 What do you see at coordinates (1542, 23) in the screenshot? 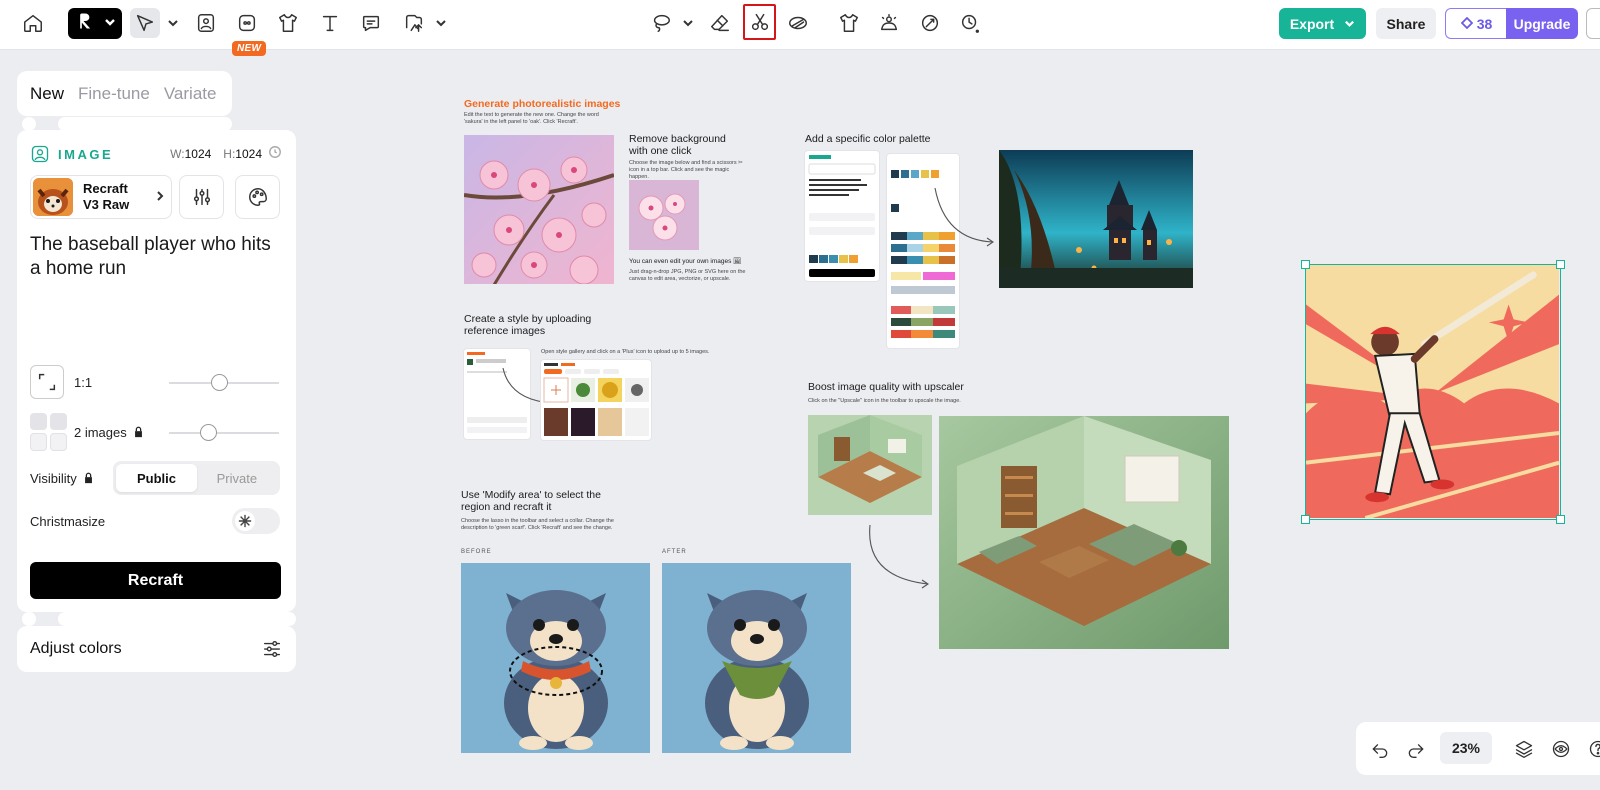
I see `upgrade-button: Upgrade` at bounding box center [1542, 23].